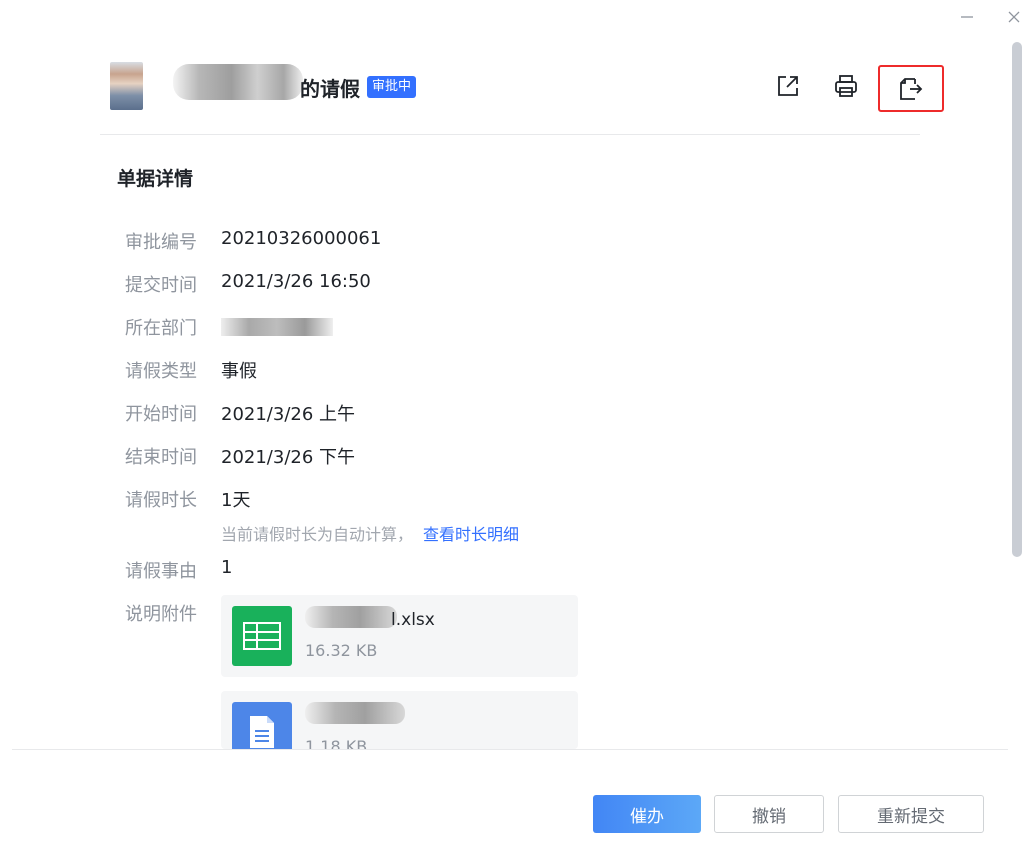 This screenshot has width=1035, height=863. Describe the element at coordinates (239, 371) in the screenshot. I see `detail-value: 事假` at that location.